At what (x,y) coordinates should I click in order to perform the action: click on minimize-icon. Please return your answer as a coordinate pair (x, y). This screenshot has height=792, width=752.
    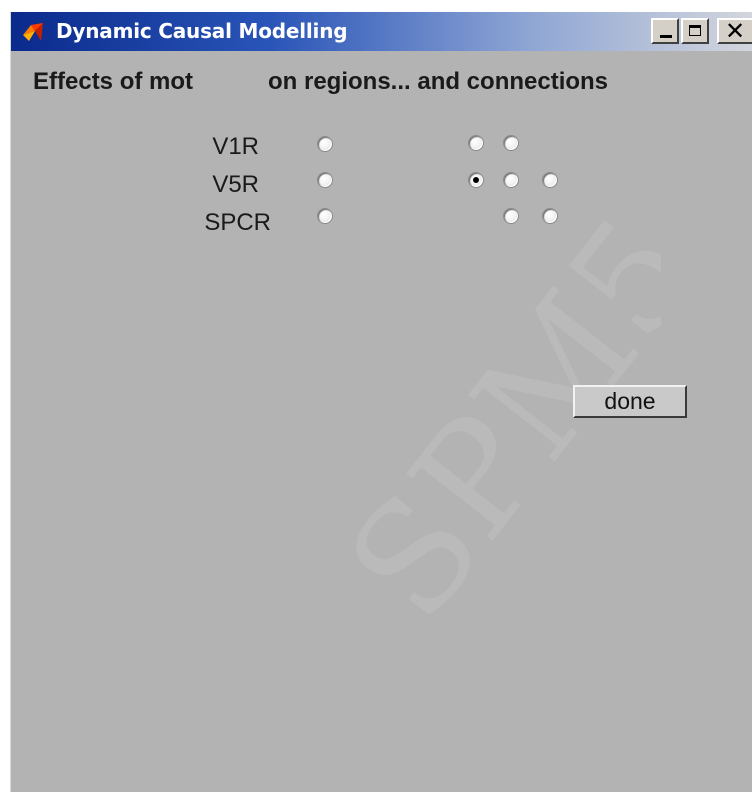
    Looking at the image, I should click on (666, 36).